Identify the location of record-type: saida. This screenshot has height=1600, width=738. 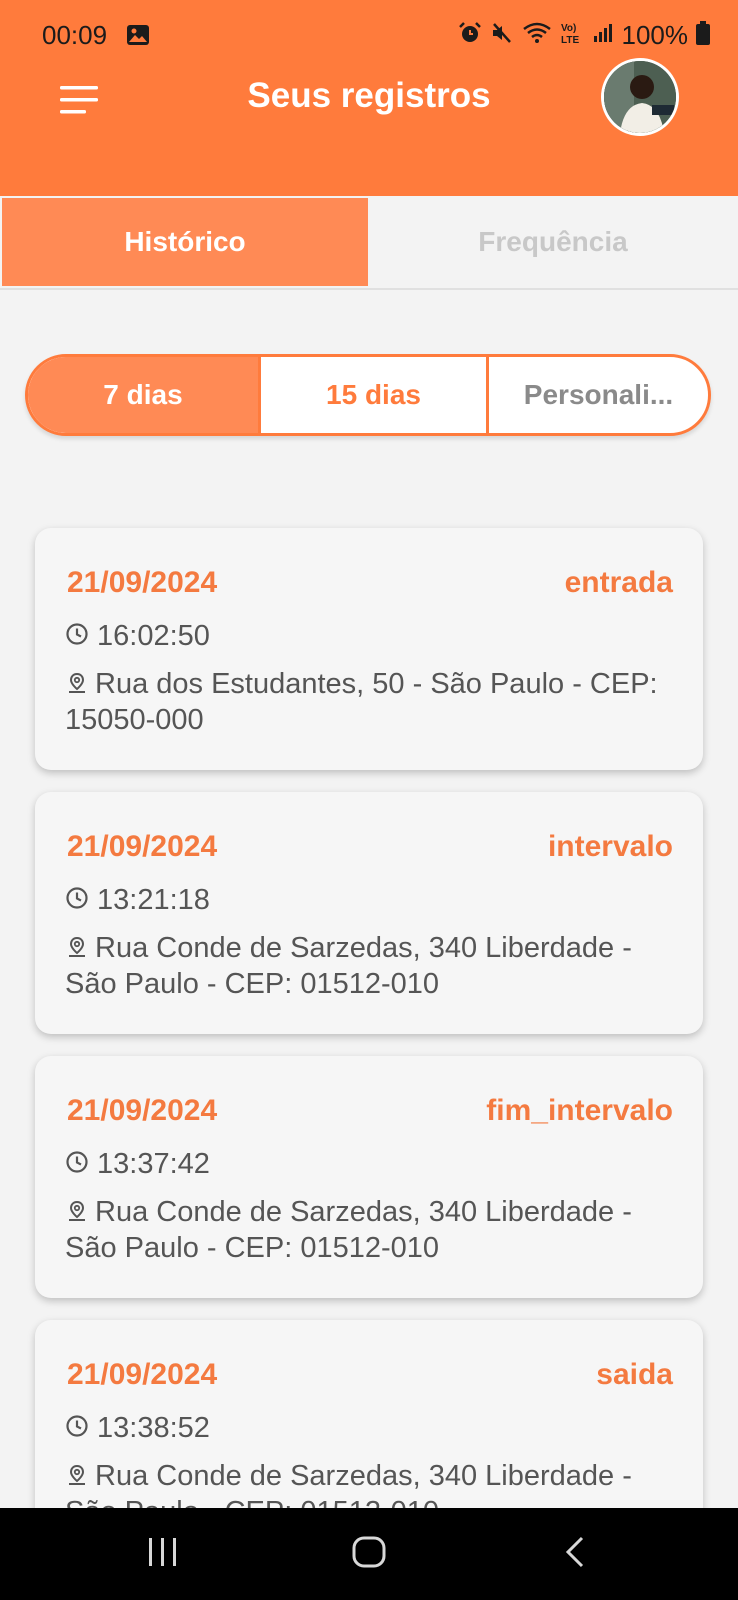
(634, 1374).